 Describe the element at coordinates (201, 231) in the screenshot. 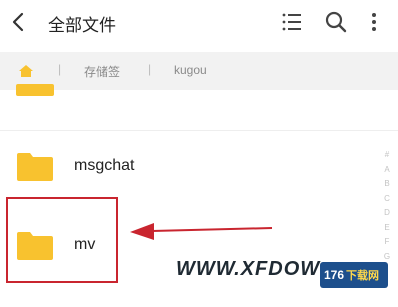

I see `arrow-icon` at that location.